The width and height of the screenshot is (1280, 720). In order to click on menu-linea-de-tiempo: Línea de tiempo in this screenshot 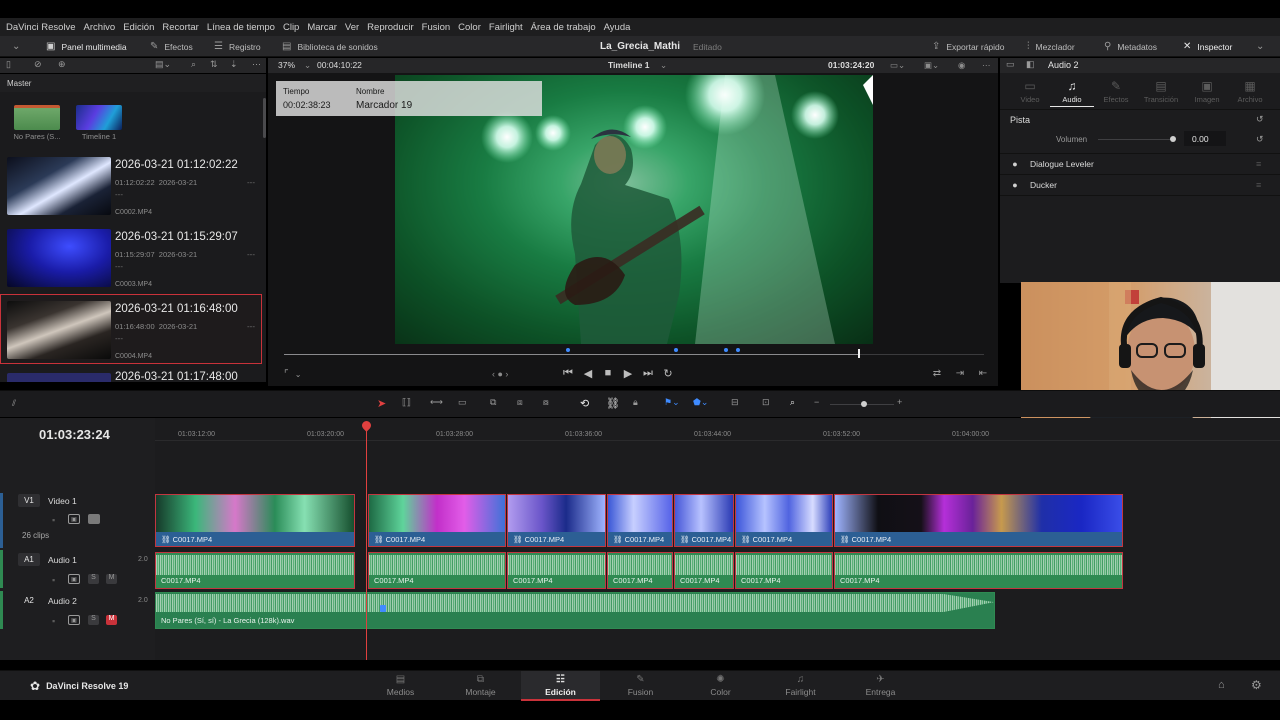, I will do `click(241, 27)`.